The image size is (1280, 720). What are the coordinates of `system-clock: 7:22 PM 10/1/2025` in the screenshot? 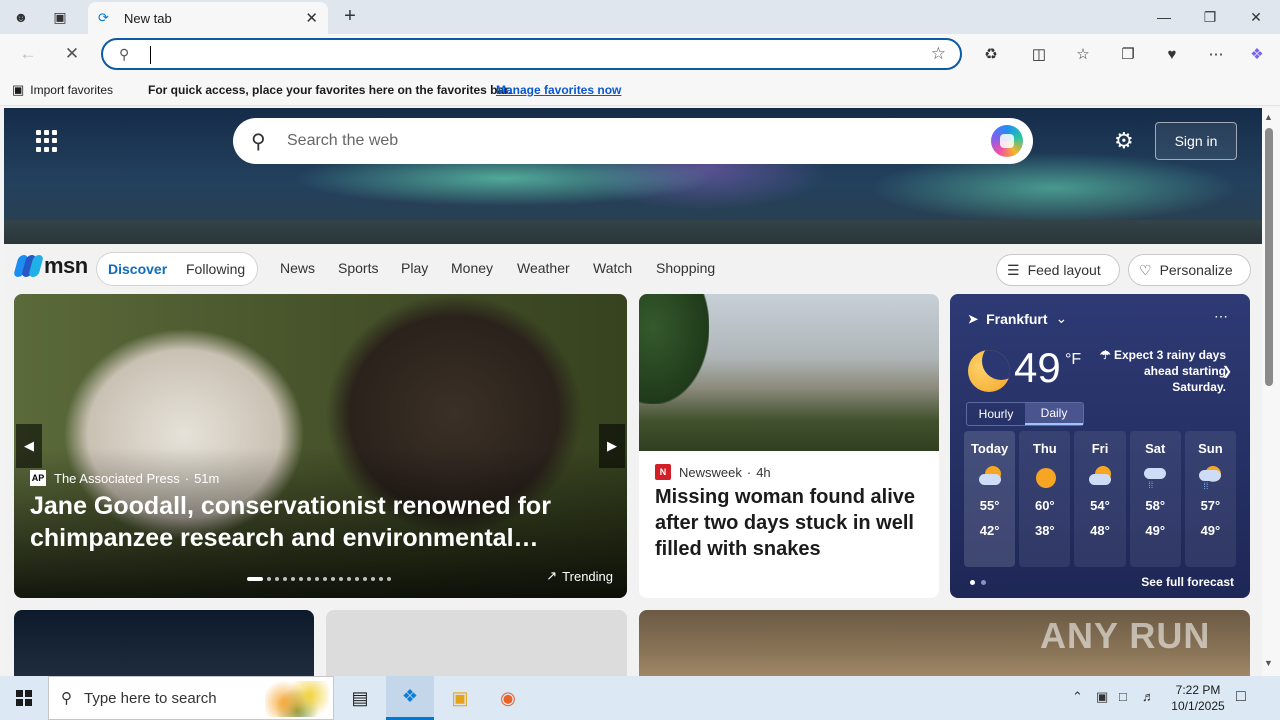 It's located at (1198, 698).